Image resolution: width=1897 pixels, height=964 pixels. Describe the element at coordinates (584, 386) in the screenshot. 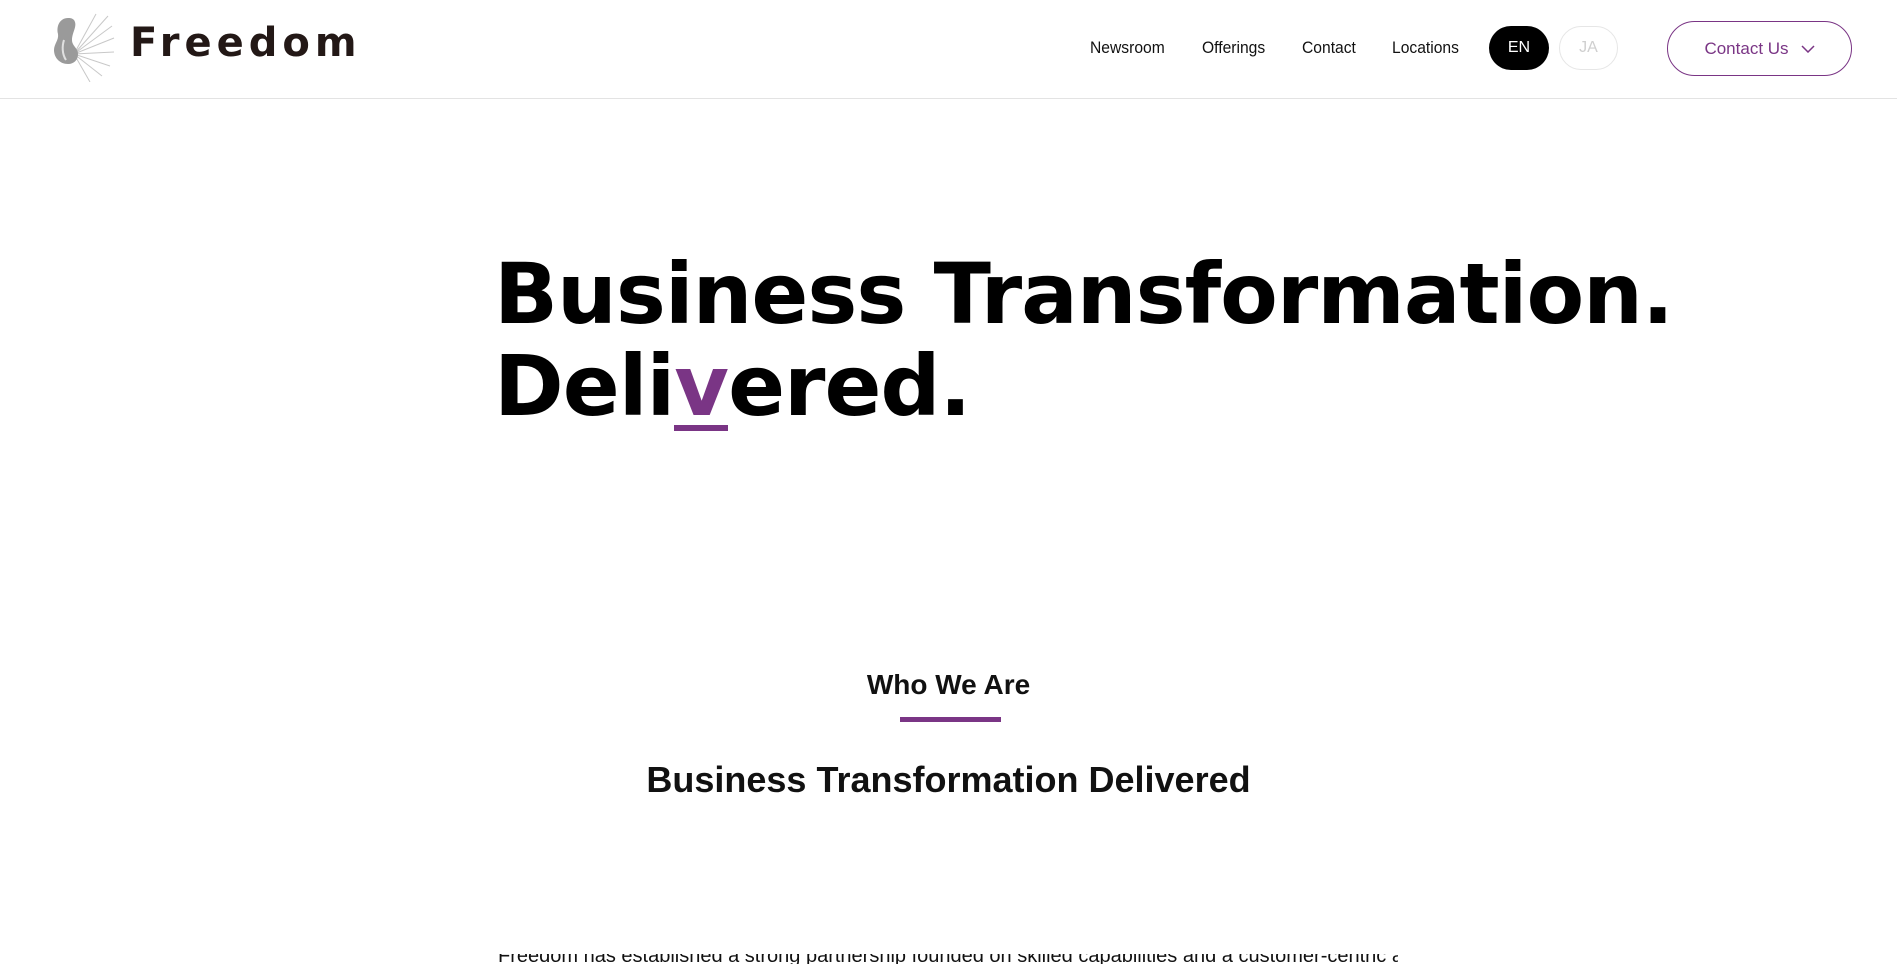

I see `hero-line2-start: Deli` at that location.